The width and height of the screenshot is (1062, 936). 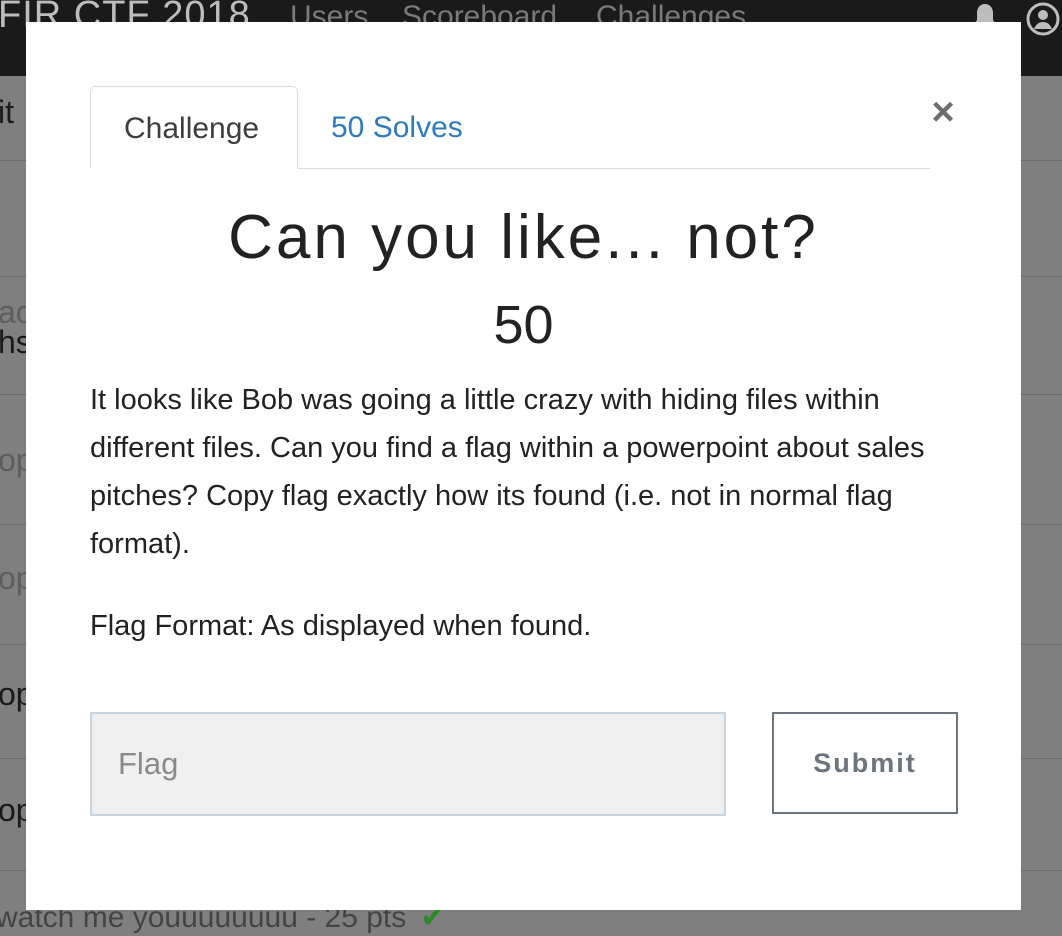 What do you see at coordinates (341, 626) in the screenshot?
I see `flag-format-note: Flag Format: As displayed when found.` at bounding box center [341, 626].